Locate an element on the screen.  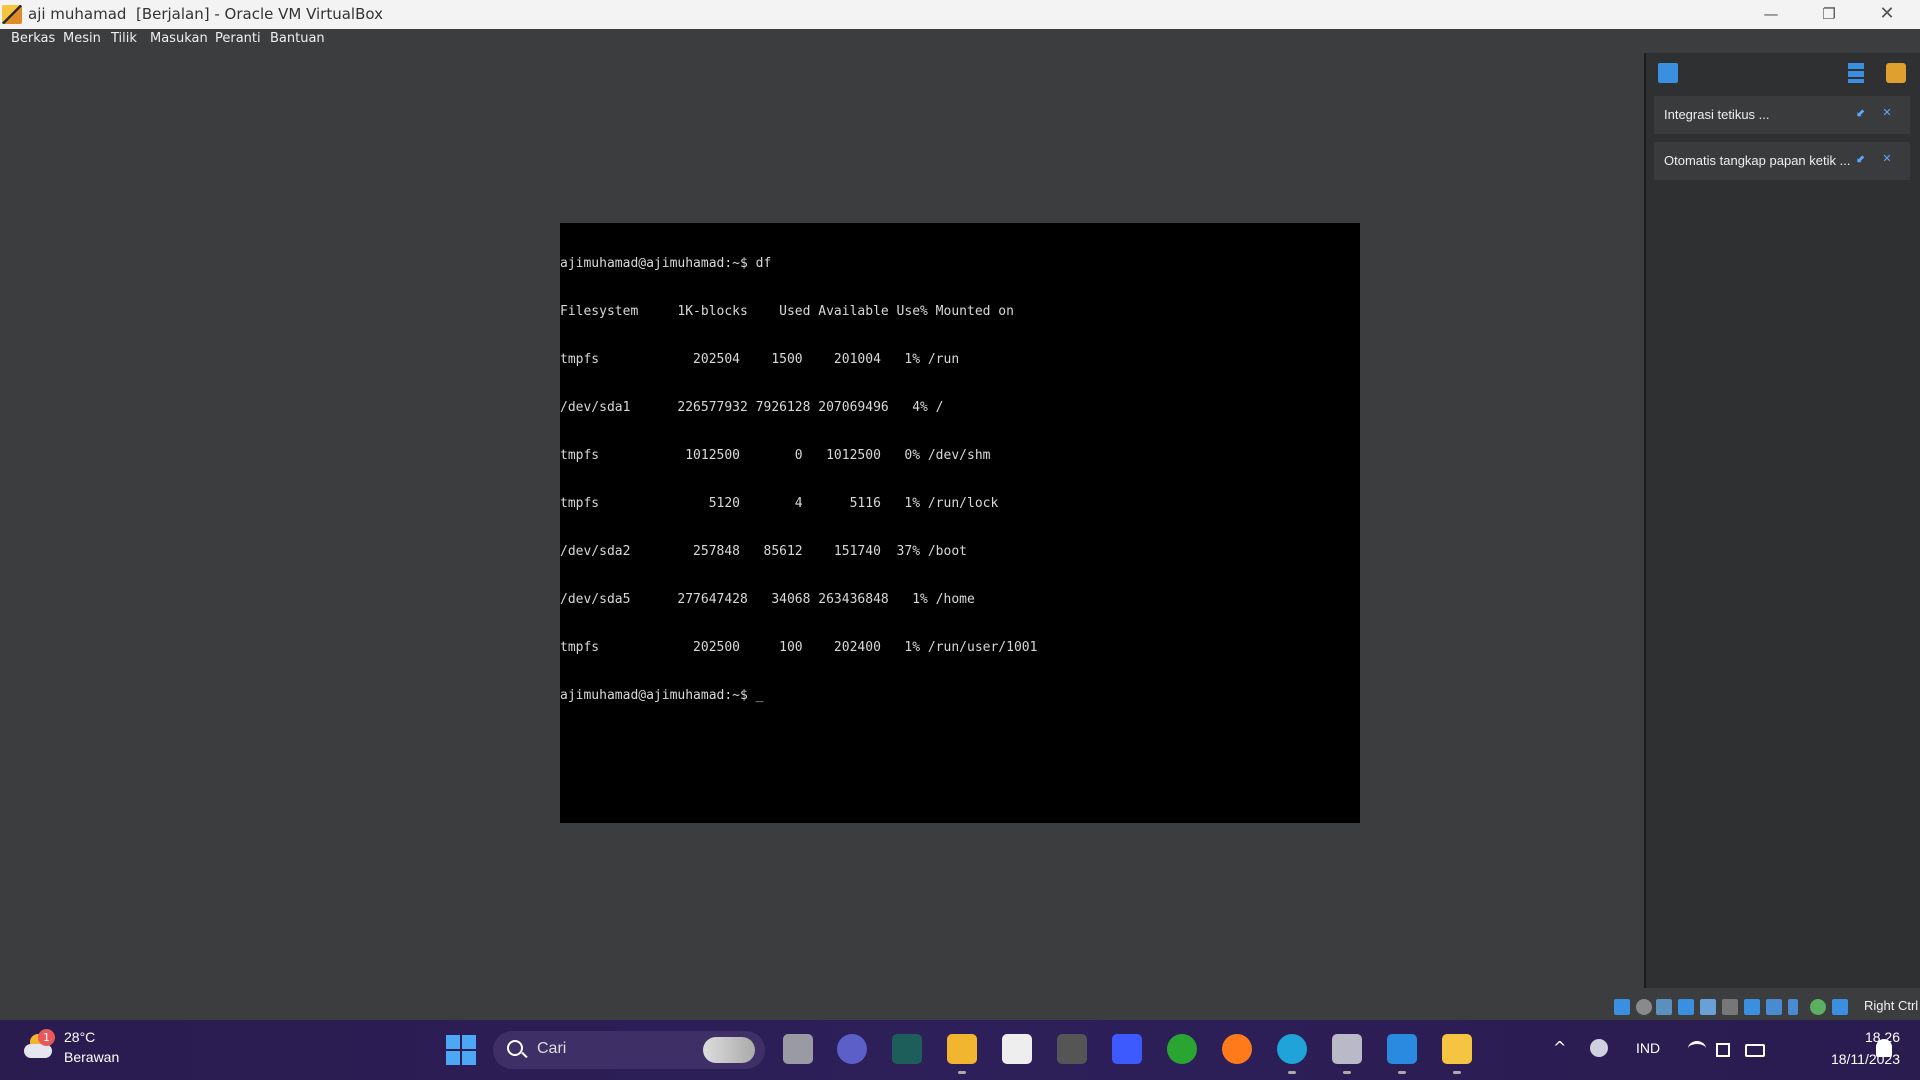
file-explorer-icon is located at coordinates (962, 1049).